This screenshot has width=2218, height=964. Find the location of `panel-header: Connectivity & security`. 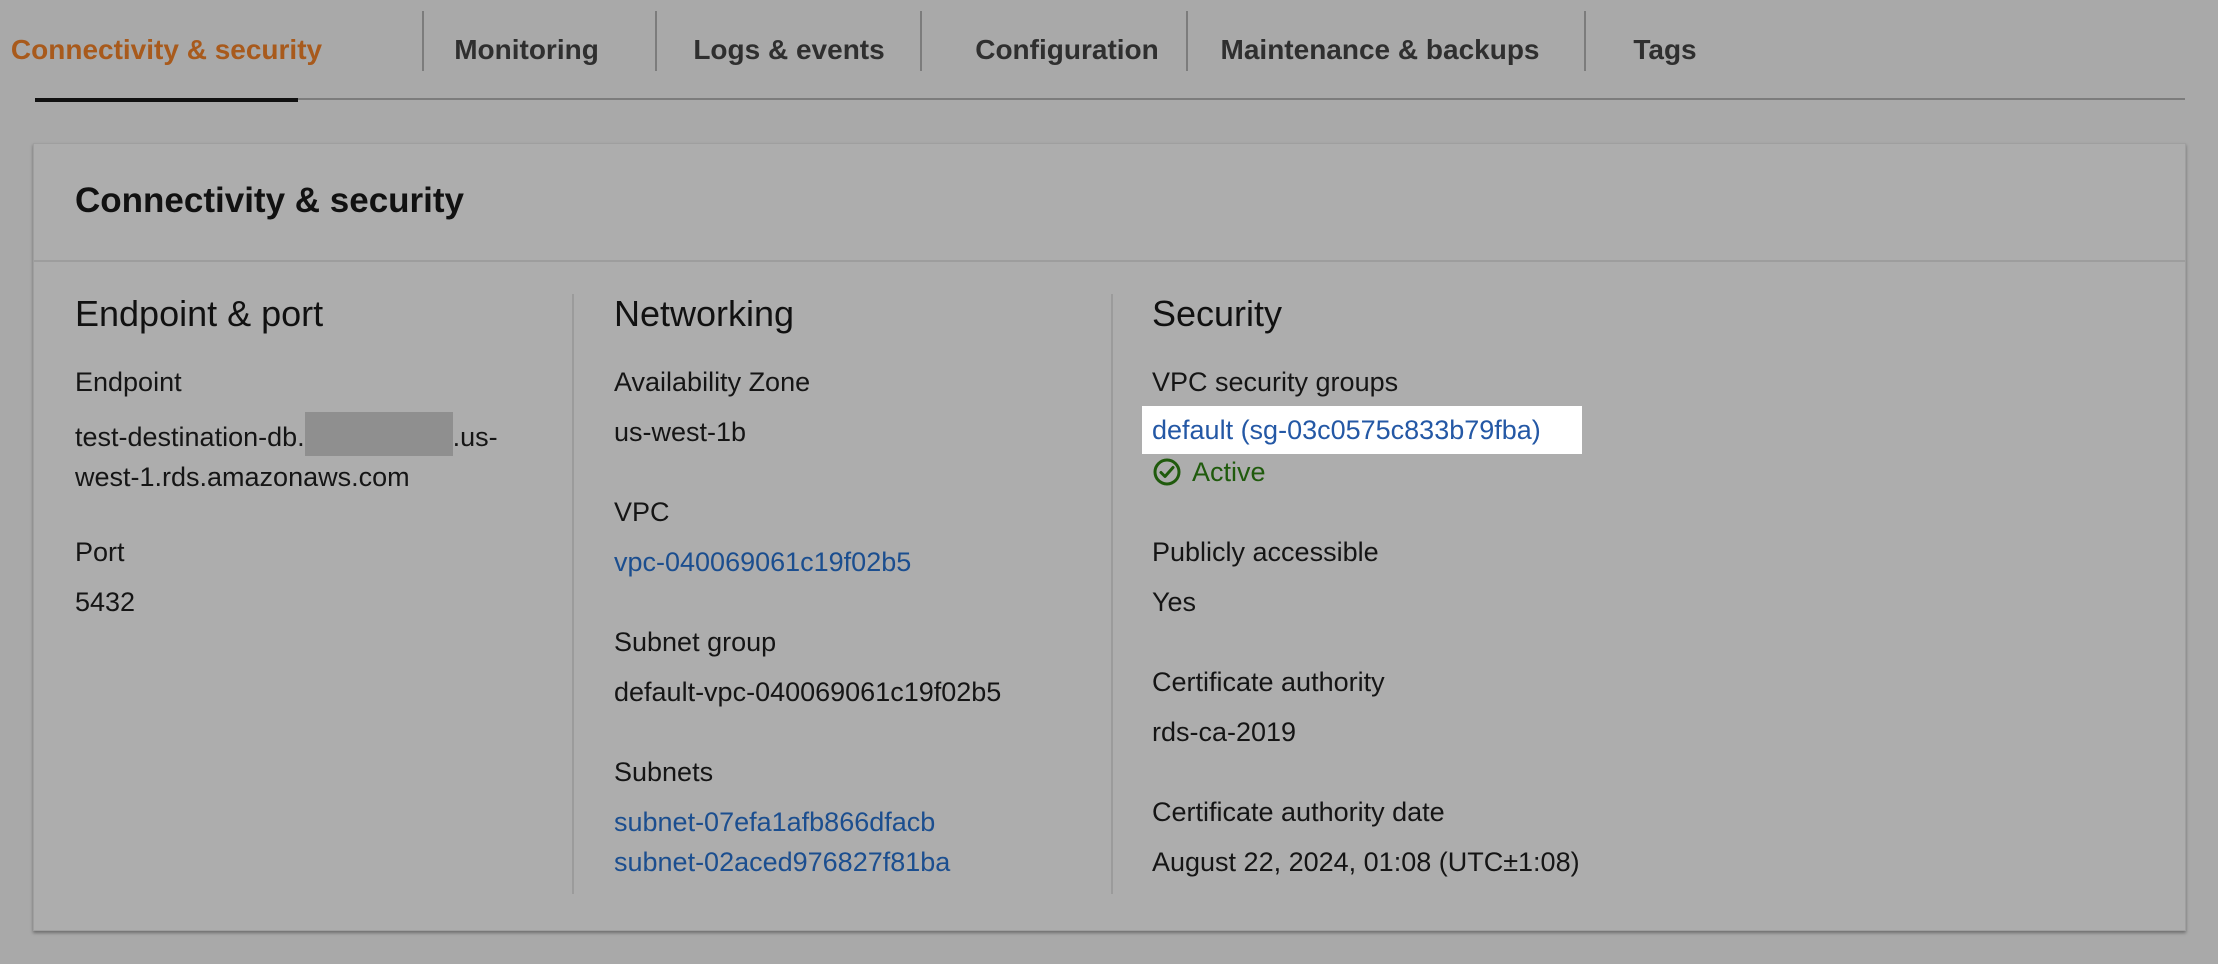

panel-header: Connectivity & security is located at coordinates (1109, 203).